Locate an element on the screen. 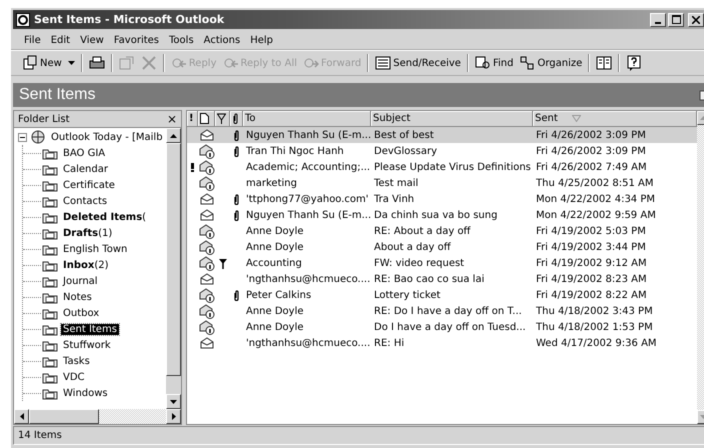 The width and height of the screenshot is (704, 448). recipient-cell-text: 'ttphong77@yahoo.com' is located at coordinates (307, 199).